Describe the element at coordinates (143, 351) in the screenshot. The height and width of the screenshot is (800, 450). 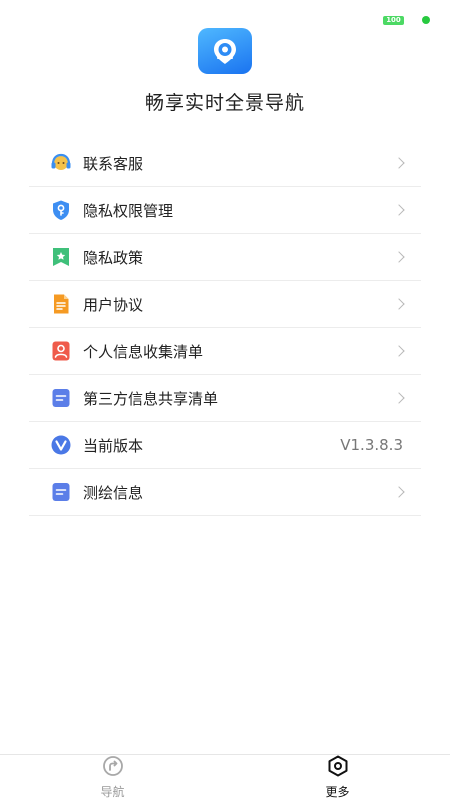
I see `menu-item-label: 个人信息收集清单` at that location.